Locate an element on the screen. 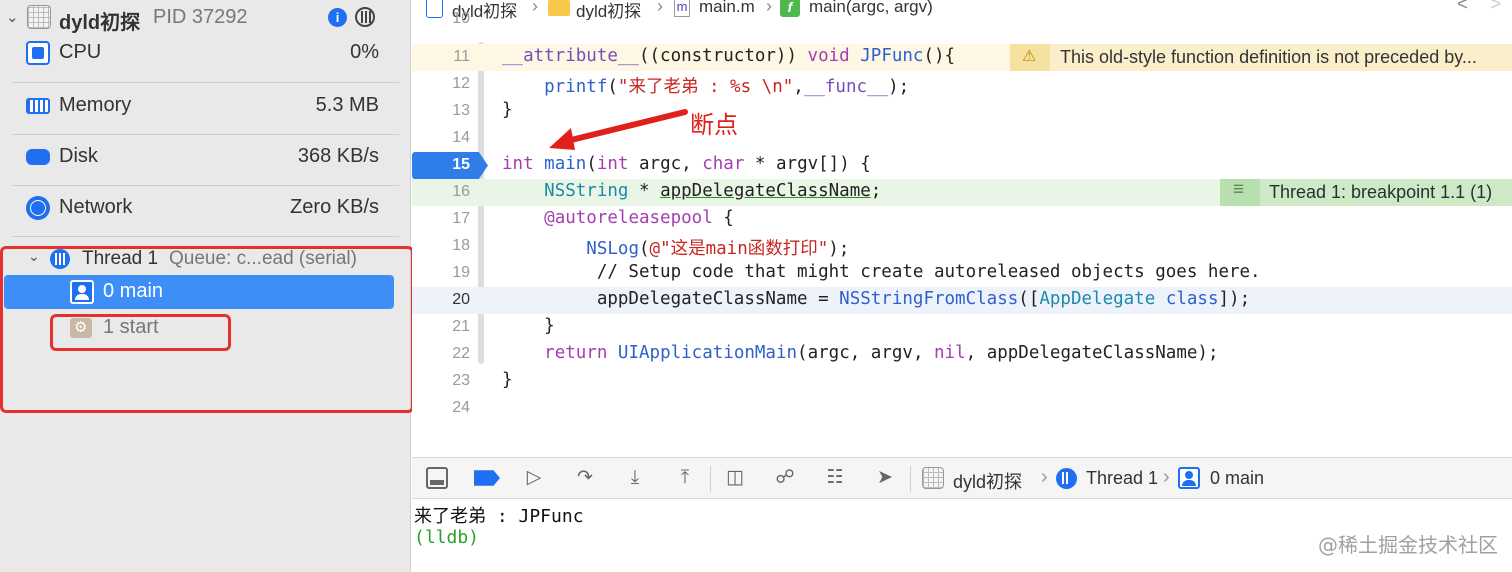 This screenshot has height=572, width=1512. code-line: 21 } is located at coordinates (962, 327).